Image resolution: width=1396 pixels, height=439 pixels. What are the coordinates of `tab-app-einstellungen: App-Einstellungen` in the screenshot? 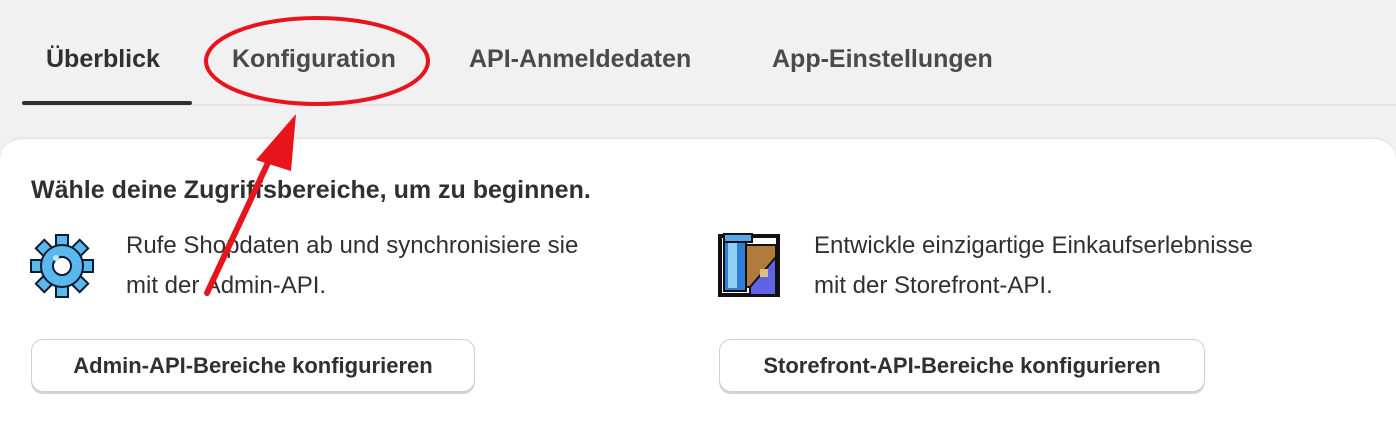 It's located at (882, 59).